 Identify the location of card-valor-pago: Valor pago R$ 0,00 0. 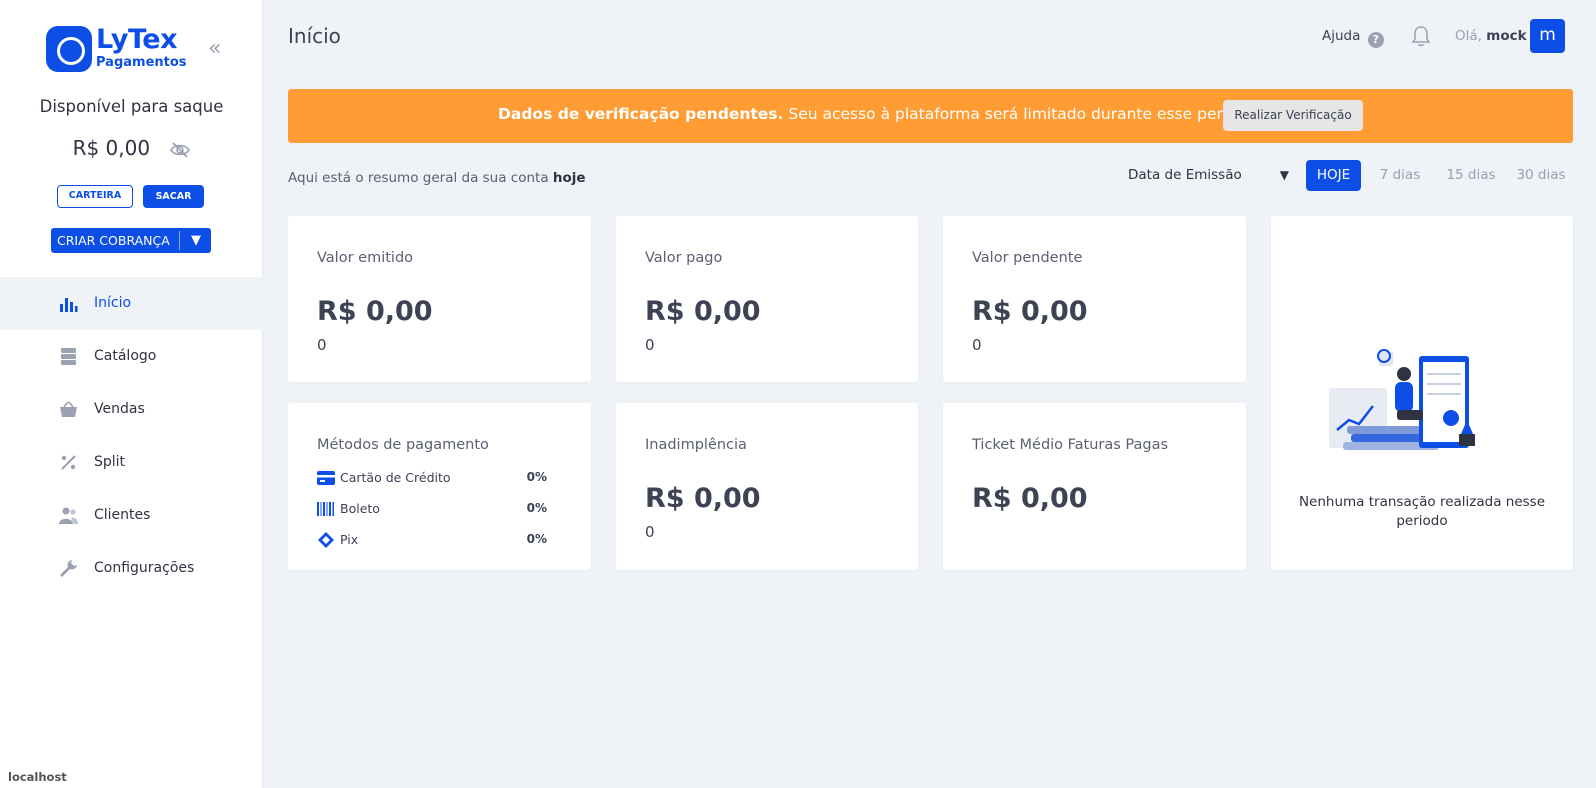
(767, 299).